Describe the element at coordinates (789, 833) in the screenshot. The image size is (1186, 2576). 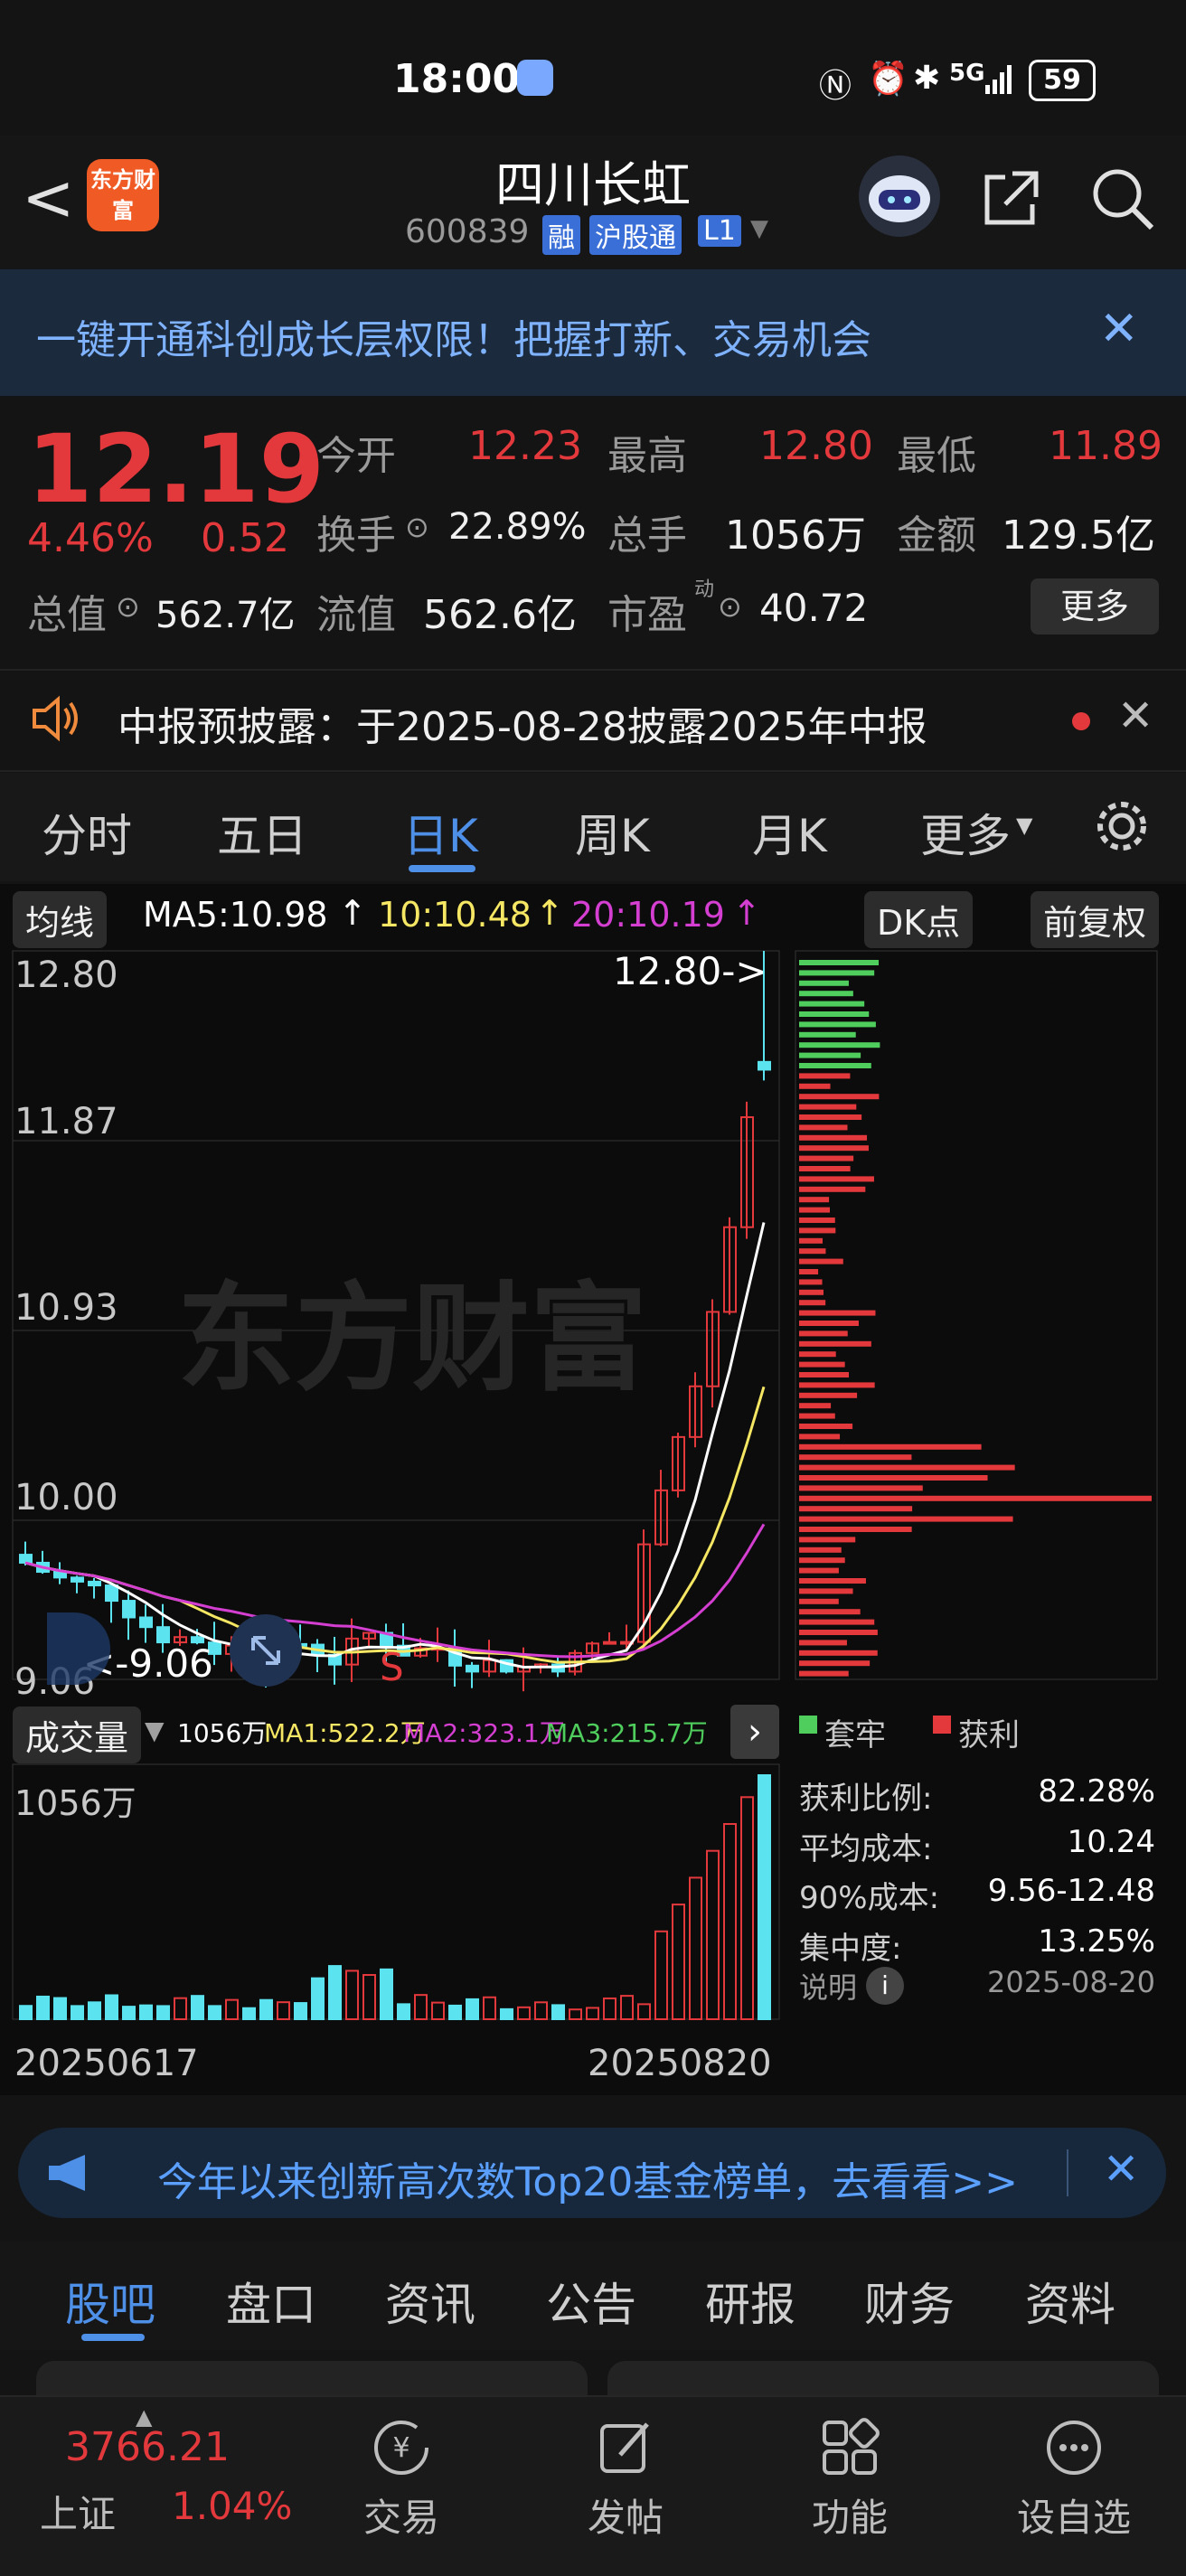
I see `tab-monthly-k: 月K` at that location.